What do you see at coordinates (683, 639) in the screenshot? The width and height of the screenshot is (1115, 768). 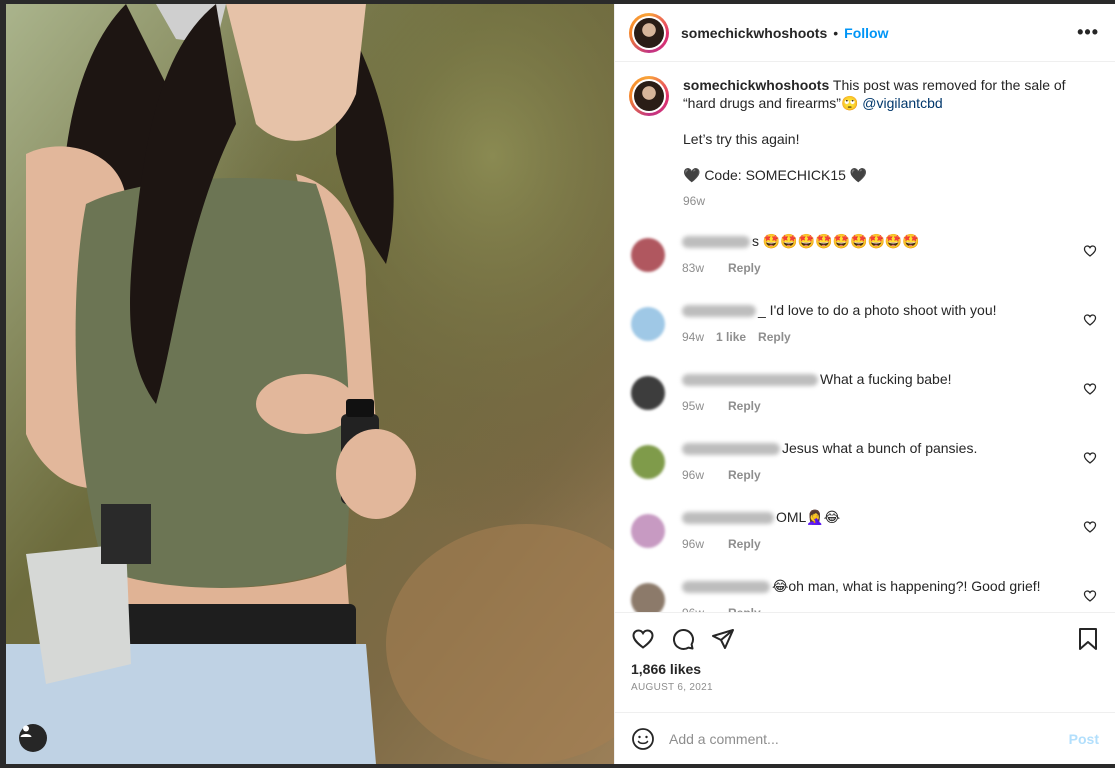 I see `comment-icon` at bounding box center [683, 639].